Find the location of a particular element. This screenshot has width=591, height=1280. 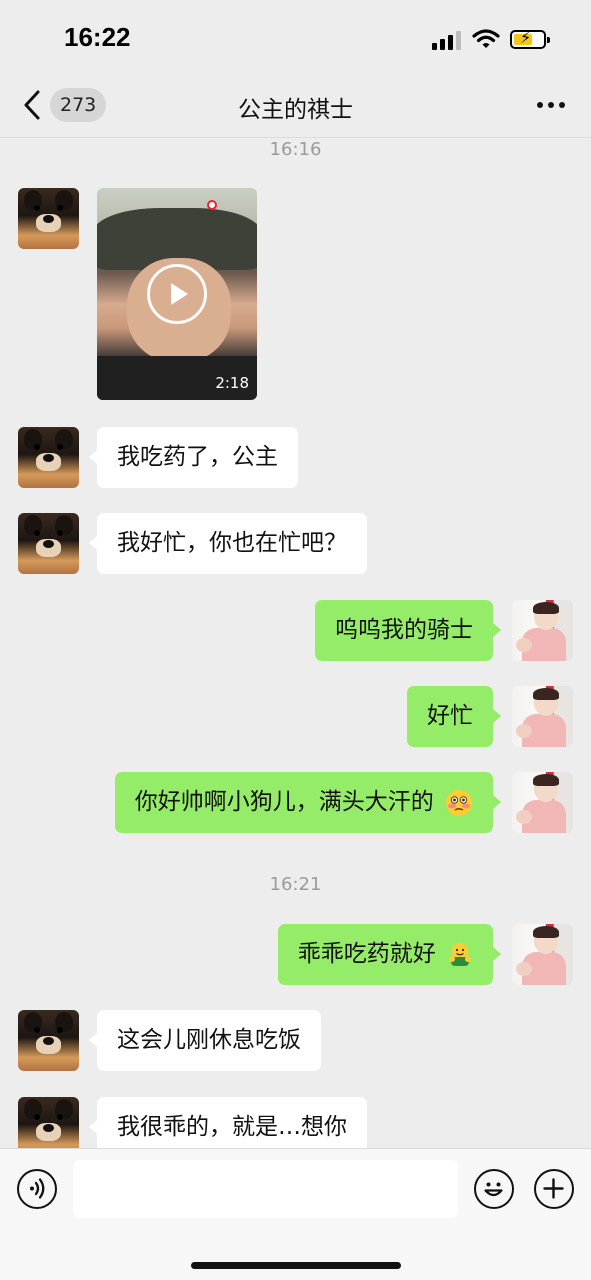

status-time: 16:22 is located at coordinates (97, 37).